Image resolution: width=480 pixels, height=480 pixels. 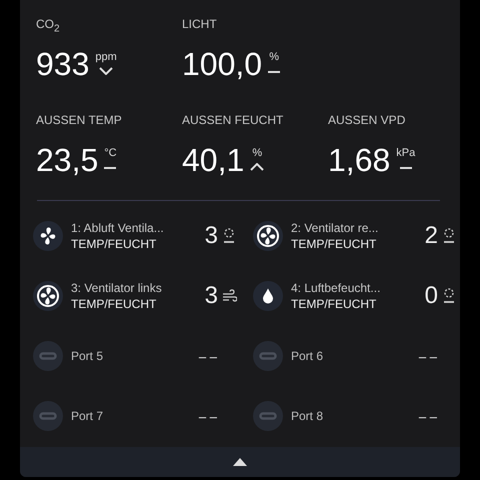 What do you see at coordinates (213, 160) in the screenshot?
I see `metric-value: 40,1` at bounding box center [213, 160].